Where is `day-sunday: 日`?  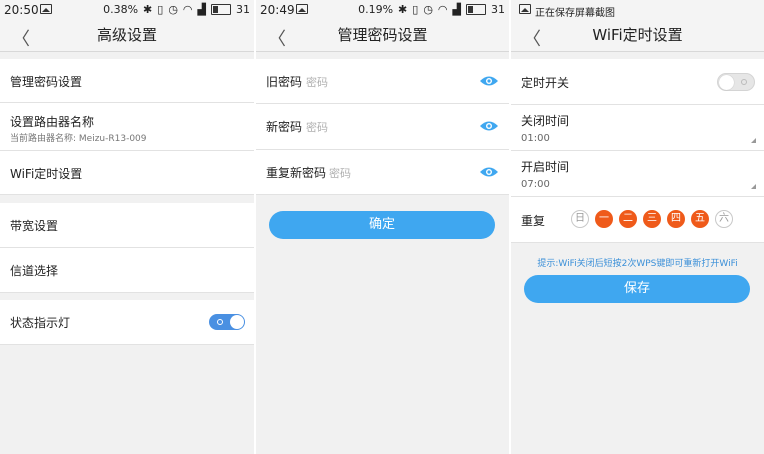 day-sunday: 日 is located at coordinates (580, 219).